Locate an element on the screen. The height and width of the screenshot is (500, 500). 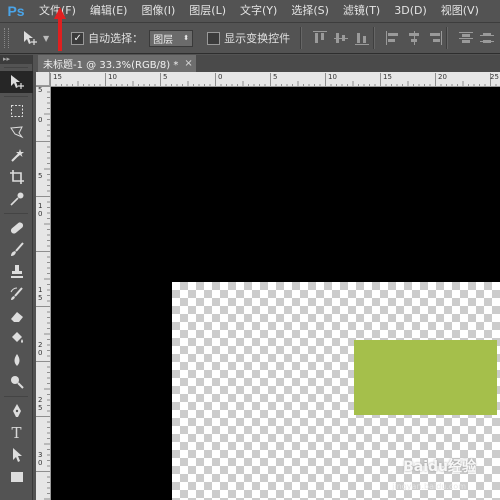
dodge-icon is located at coordinates (17, 382).